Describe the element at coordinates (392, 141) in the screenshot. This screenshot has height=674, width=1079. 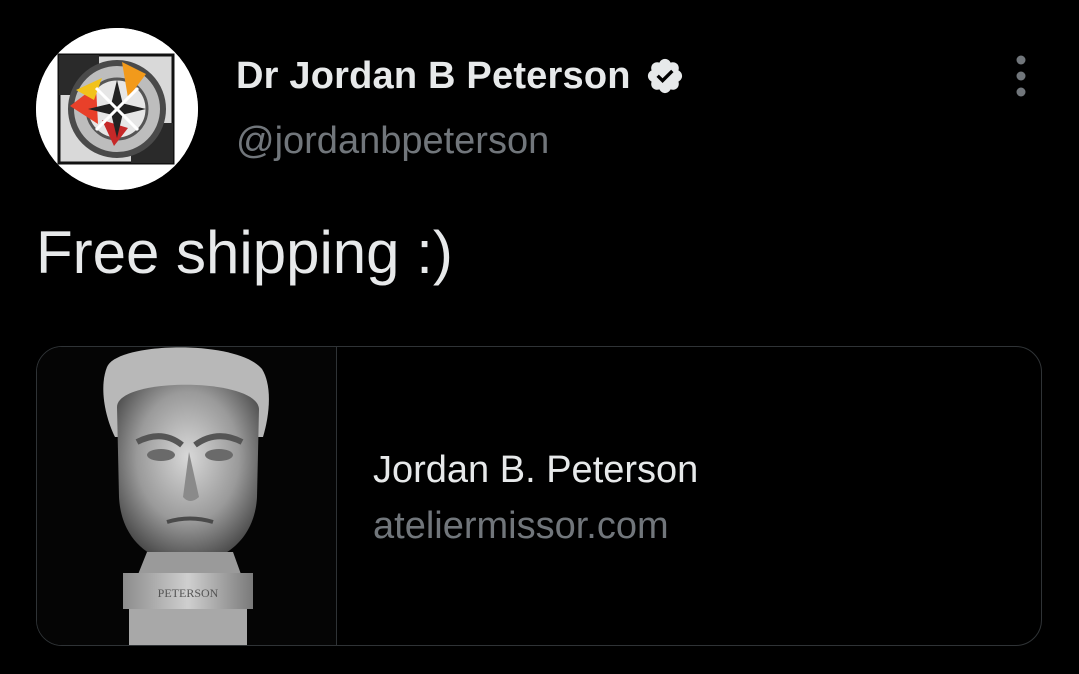
I see `author-handle: @jordanbpeterson` at that location.